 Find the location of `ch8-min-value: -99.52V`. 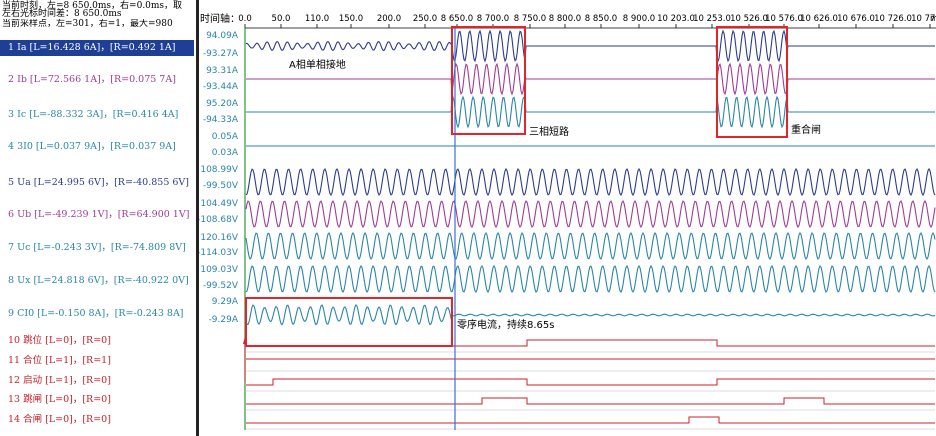

ch8-min-value: -99.52V is located at coordinates (221, 286).